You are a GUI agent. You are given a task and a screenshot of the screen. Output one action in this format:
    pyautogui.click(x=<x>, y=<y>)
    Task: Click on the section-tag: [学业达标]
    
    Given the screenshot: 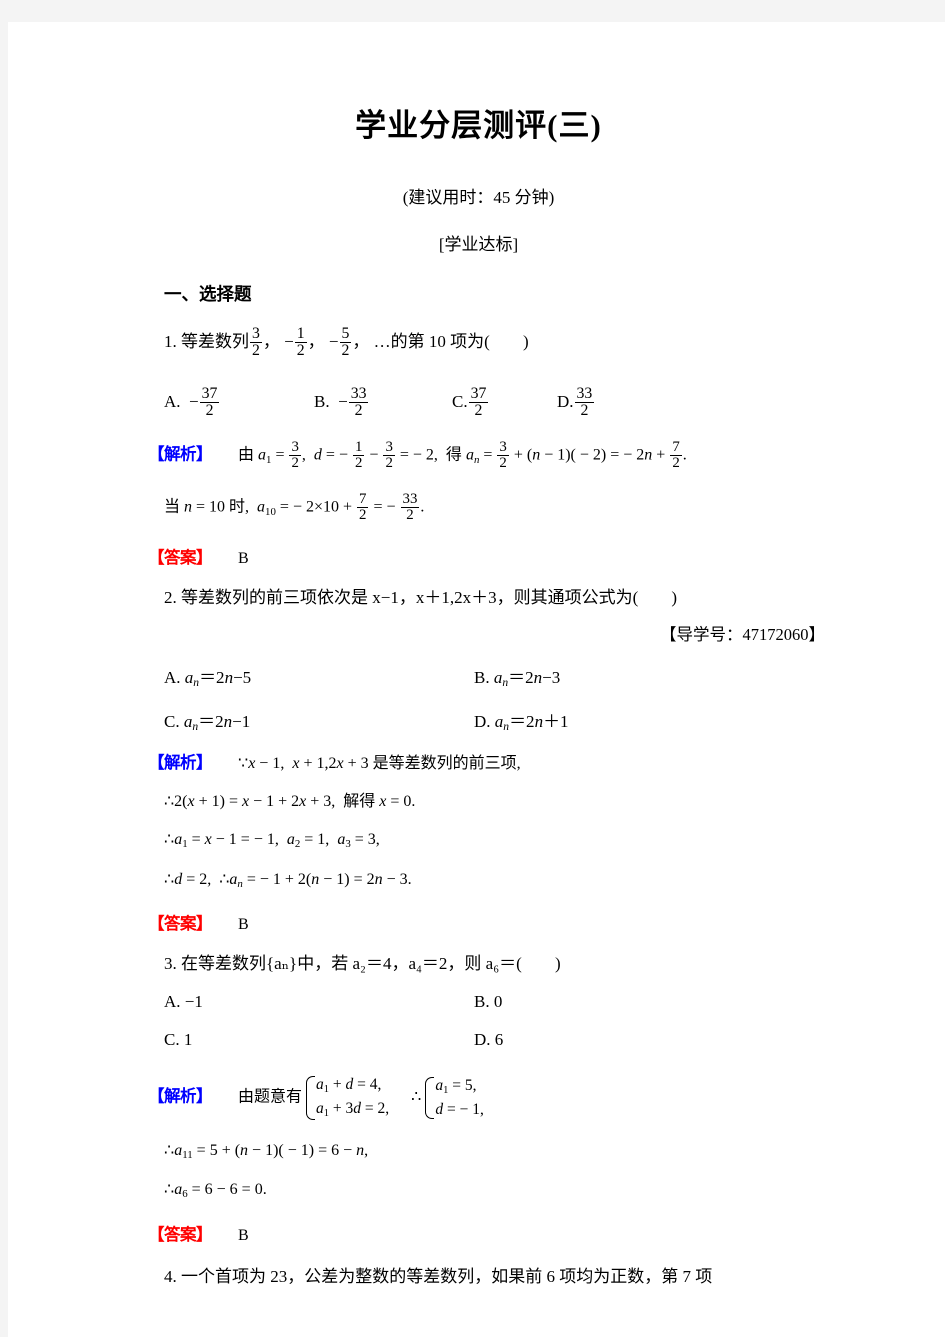 What is the action you would take?
    pyautogui.click(x=478, y=244)
    